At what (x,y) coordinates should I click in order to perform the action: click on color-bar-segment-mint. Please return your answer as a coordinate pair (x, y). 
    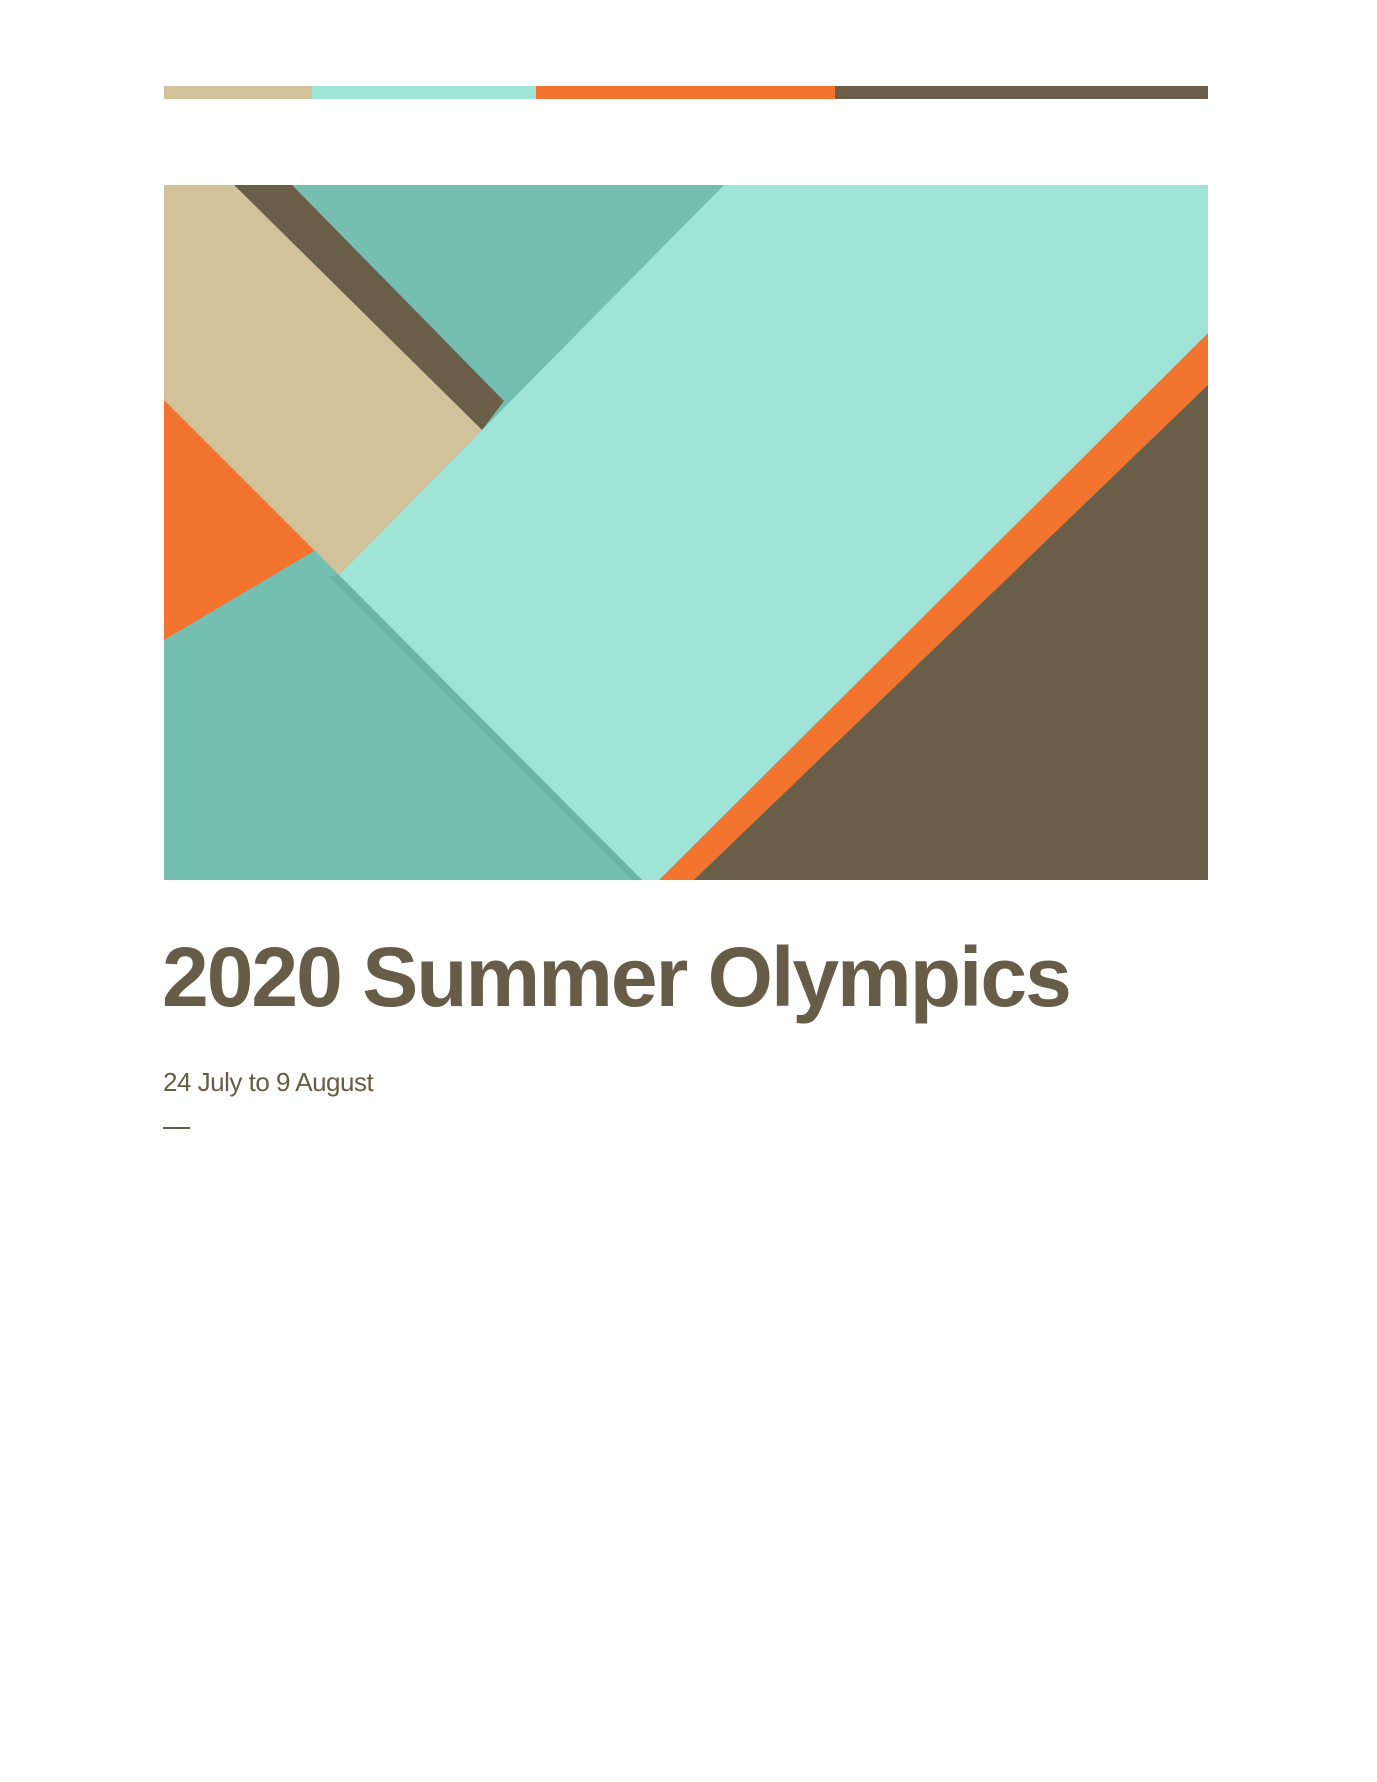
    Looking at the image, I should click on (424, 92).